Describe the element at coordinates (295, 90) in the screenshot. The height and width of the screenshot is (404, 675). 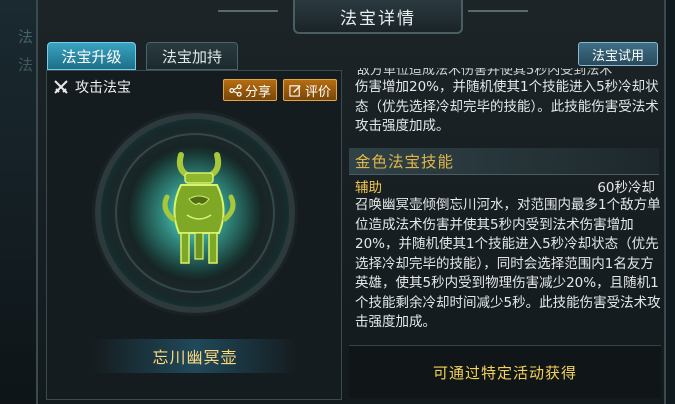
I see `edit-icon` at that location.